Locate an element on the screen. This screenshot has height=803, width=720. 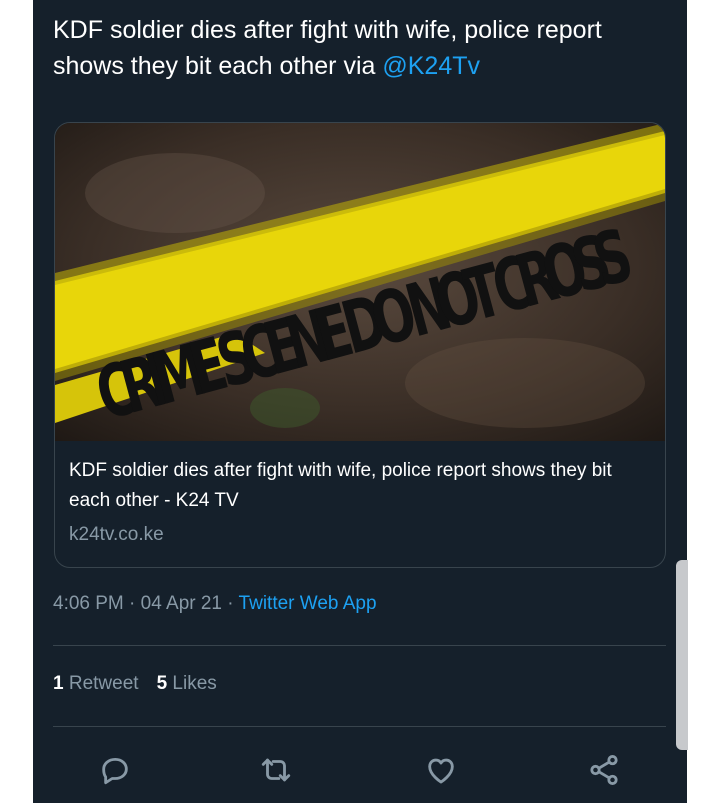
tweet-metadata: 4:06 PM · 04 Apr 21 · Twitter Web App is located at coordinates (215, 604).